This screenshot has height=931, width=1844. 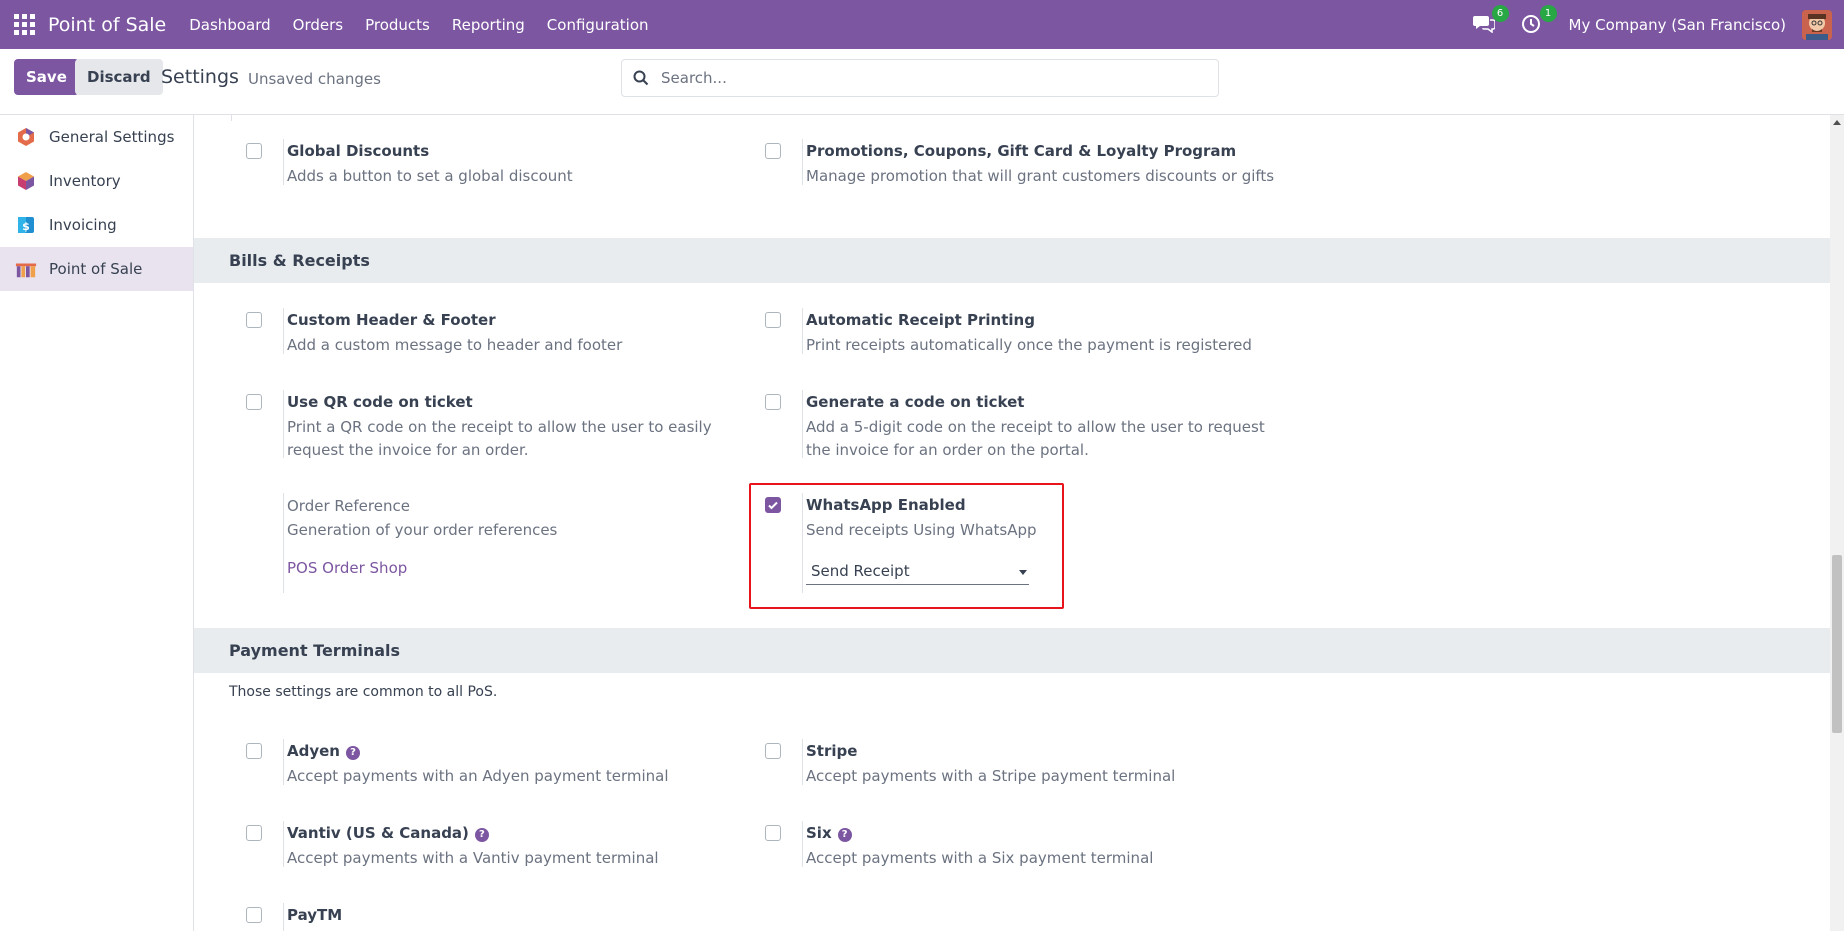 I want to click on setting-description: Generation of your order references, so click(x=422, y=530).